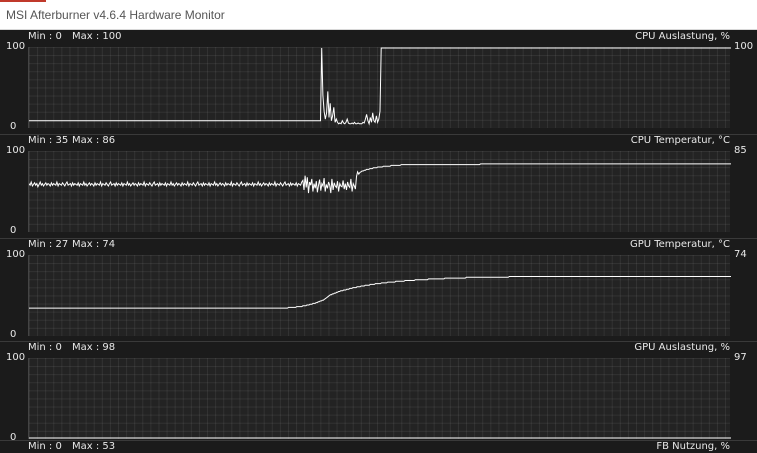 The image size is (757, 453). Describe the element at coordinates (682, 347) in the screenshot. I see `graph-name: GPU Auslastung, %` at that location.